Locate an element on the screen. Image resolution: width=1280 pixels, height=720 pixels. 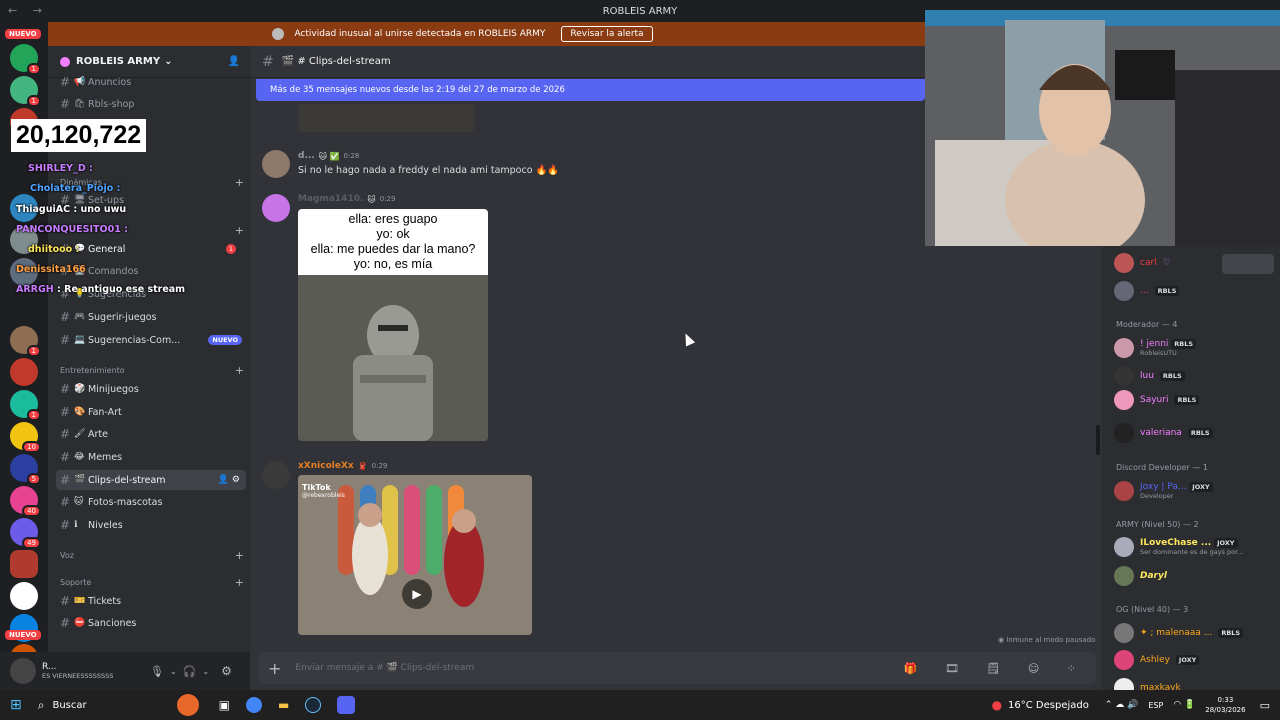
channel-fotos-mascotas: # 🐱 Fotos-mascotas is located at coordinates (151, 502).